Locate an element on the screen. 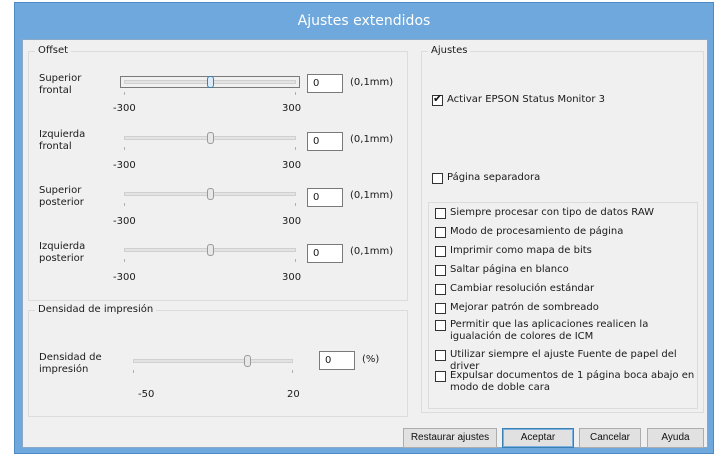  option-bitmap-checkbox: Imprimir como mapa de bits is located at coordinates (513, 251).